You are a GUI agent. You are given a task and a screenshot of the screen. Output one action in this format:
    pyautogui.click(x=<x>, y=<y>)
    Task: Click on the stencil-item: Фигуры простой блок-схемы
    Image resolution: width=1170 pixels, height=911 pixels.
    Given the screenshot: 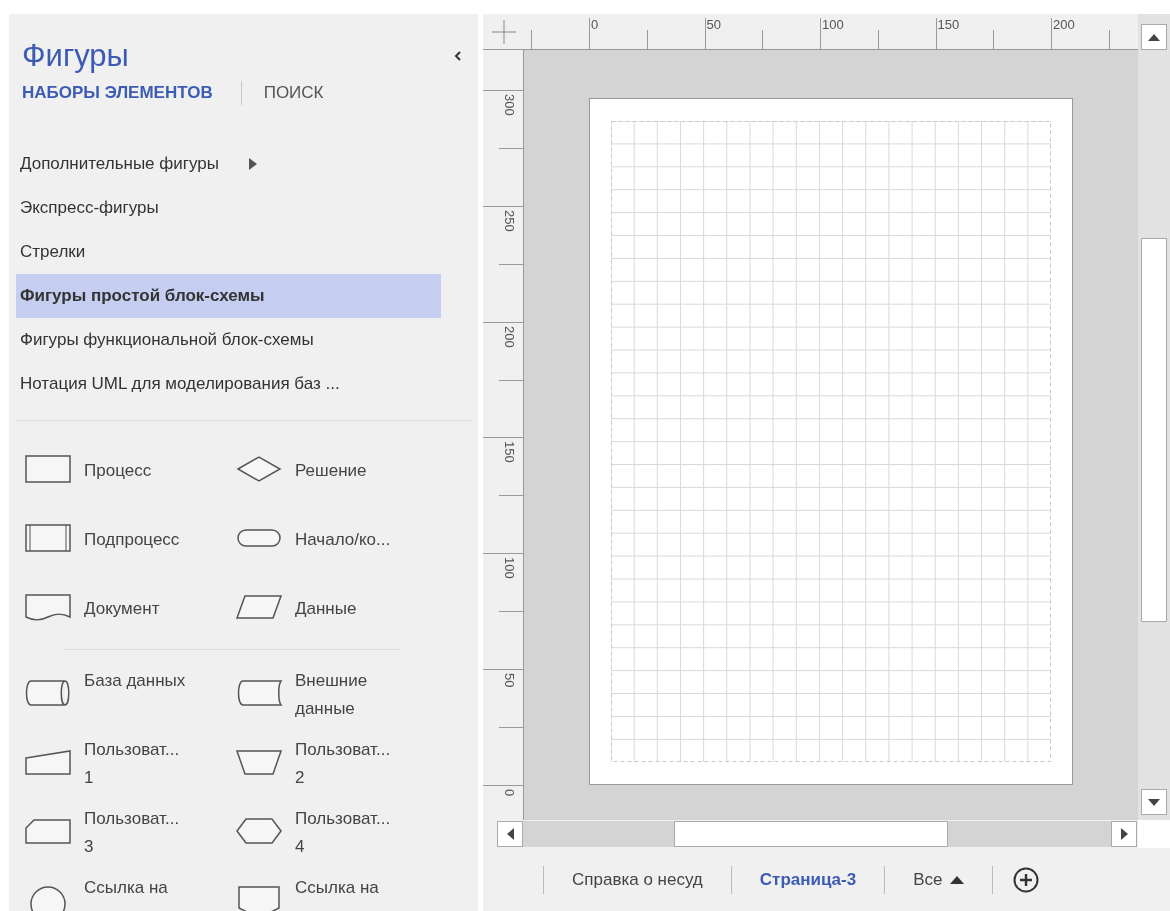 What is the action you would take?
    pyautogui.click(x=228, y=296)
    